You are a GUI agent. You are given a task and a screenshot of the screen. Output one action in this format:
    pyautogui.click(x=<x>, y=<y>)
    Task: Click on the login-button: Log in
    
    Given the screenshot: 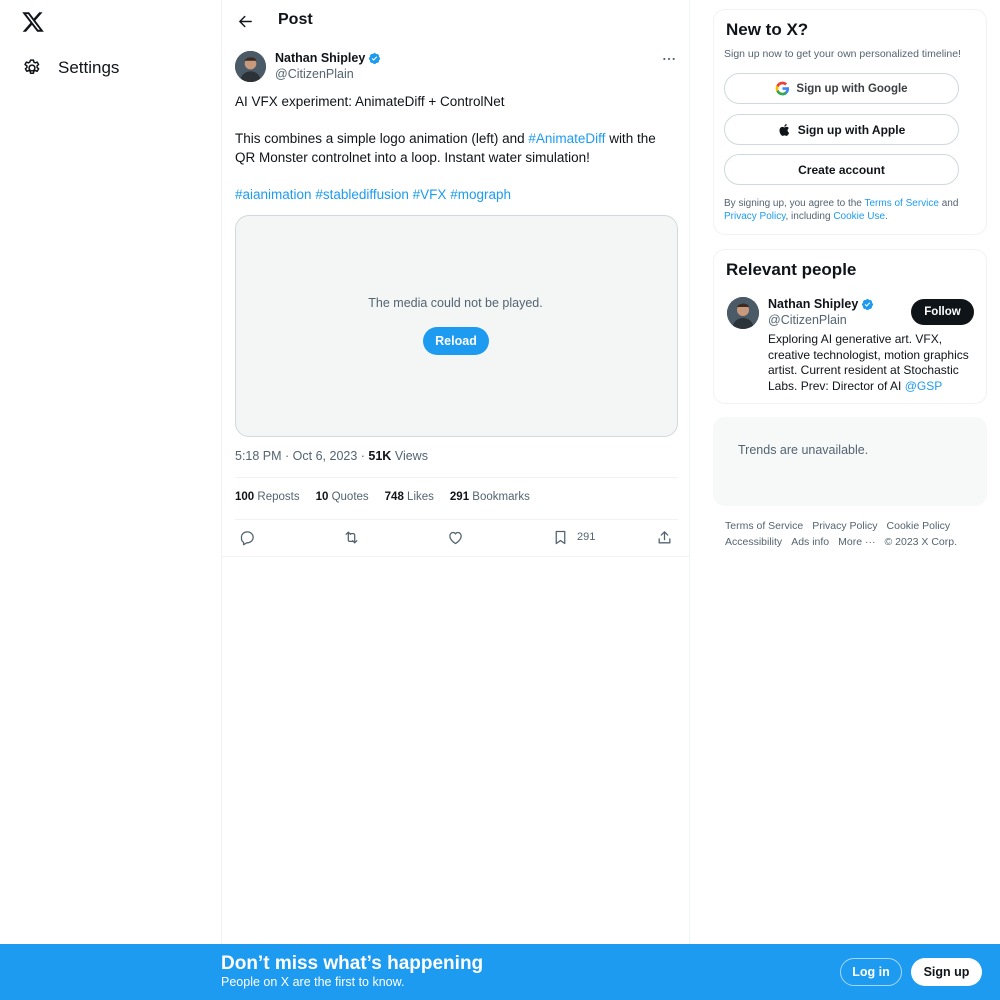 What is the action you would take?
    pyautogui.click(x=871, y=972)
    